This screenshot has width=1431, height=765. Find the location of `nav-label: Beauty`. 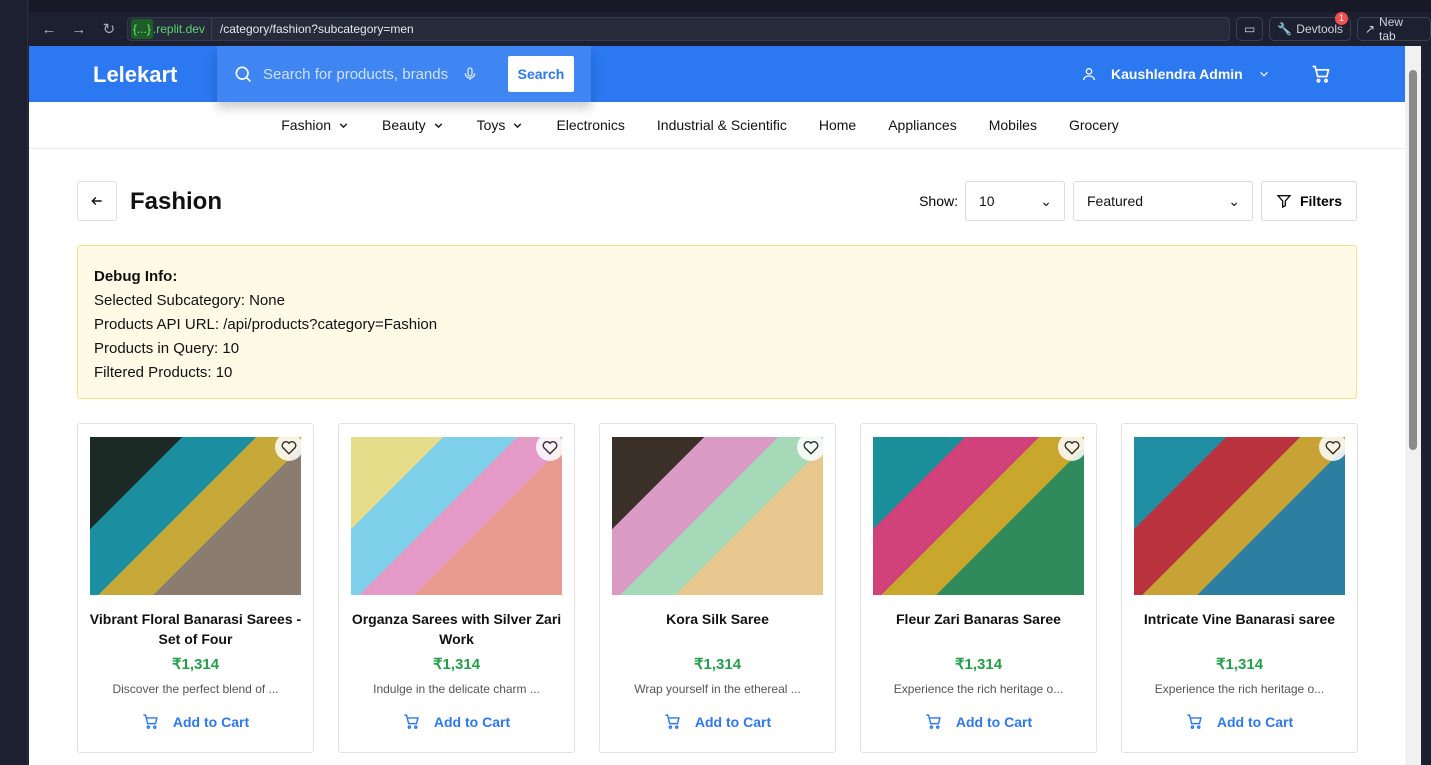

nav-label: Beauty is located at coordinates (404, 125).